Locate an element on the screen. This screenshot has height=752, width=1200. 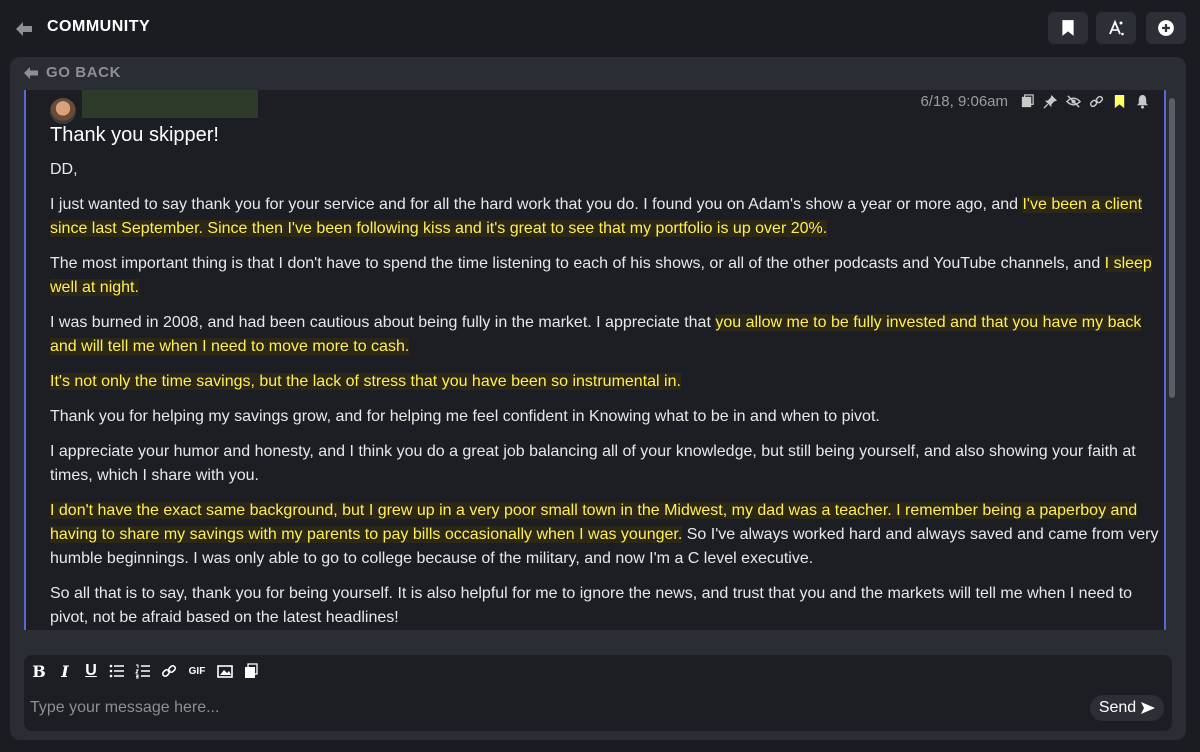
image-icon is located at coordinates (225, 671).